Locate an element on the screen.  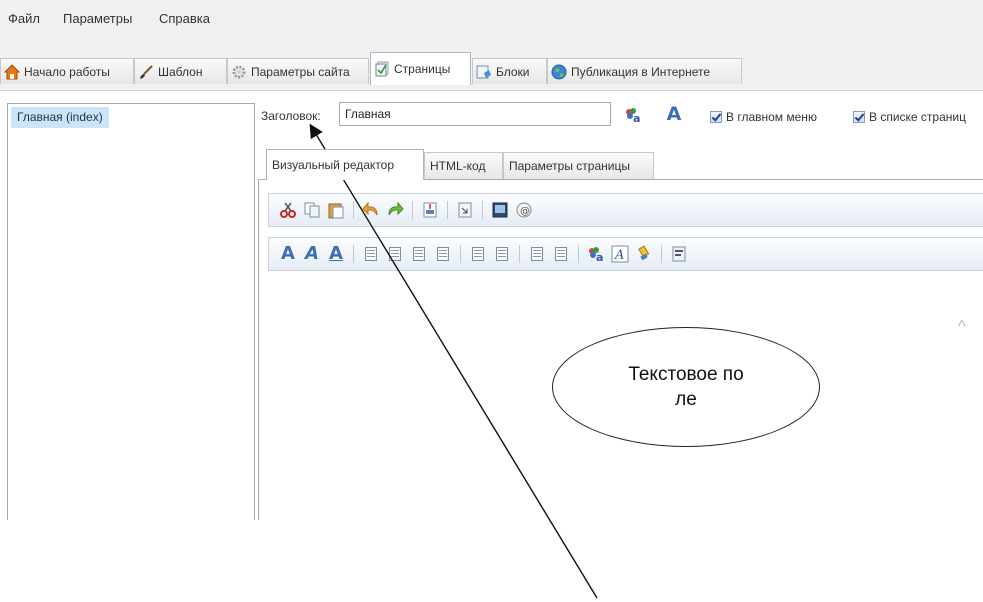
tab-label: Страницы is located at coordinates (422, 69).